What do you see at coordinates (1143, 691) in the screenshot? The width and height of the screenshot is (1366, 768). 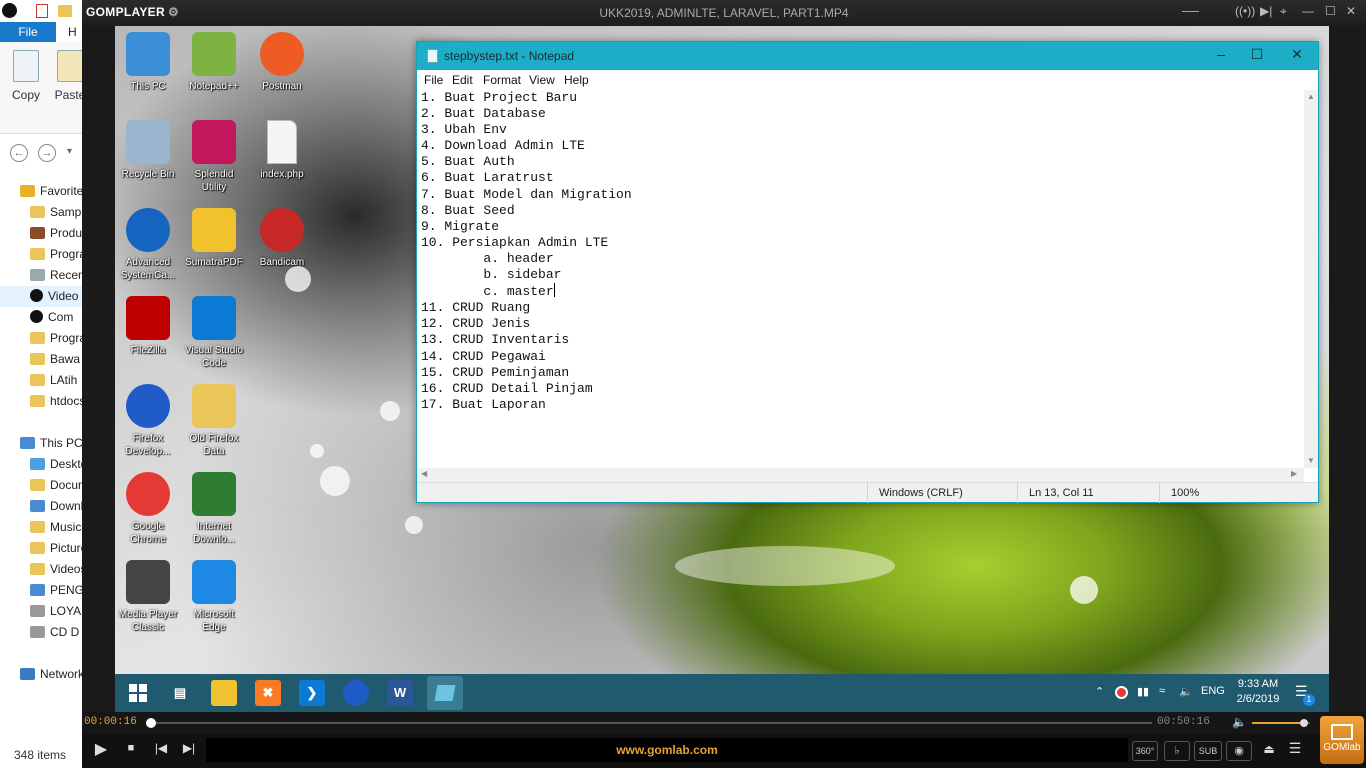 I see `battery-icon: ▮▮` at bounding box center [1143, 691].